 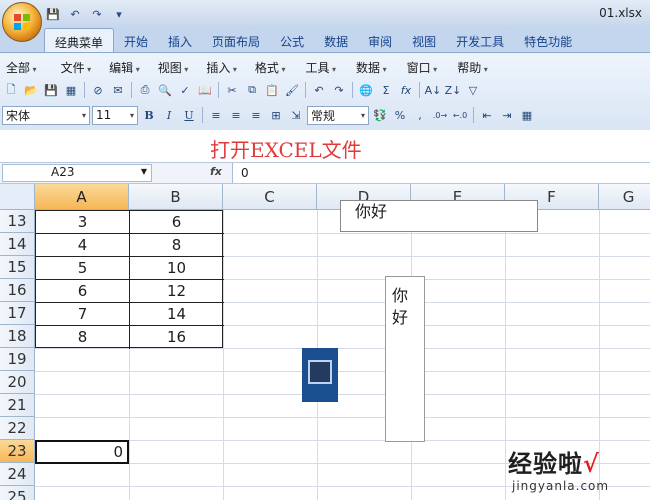 I want to click on cell-b14: 8, so click(x=176, y=245).